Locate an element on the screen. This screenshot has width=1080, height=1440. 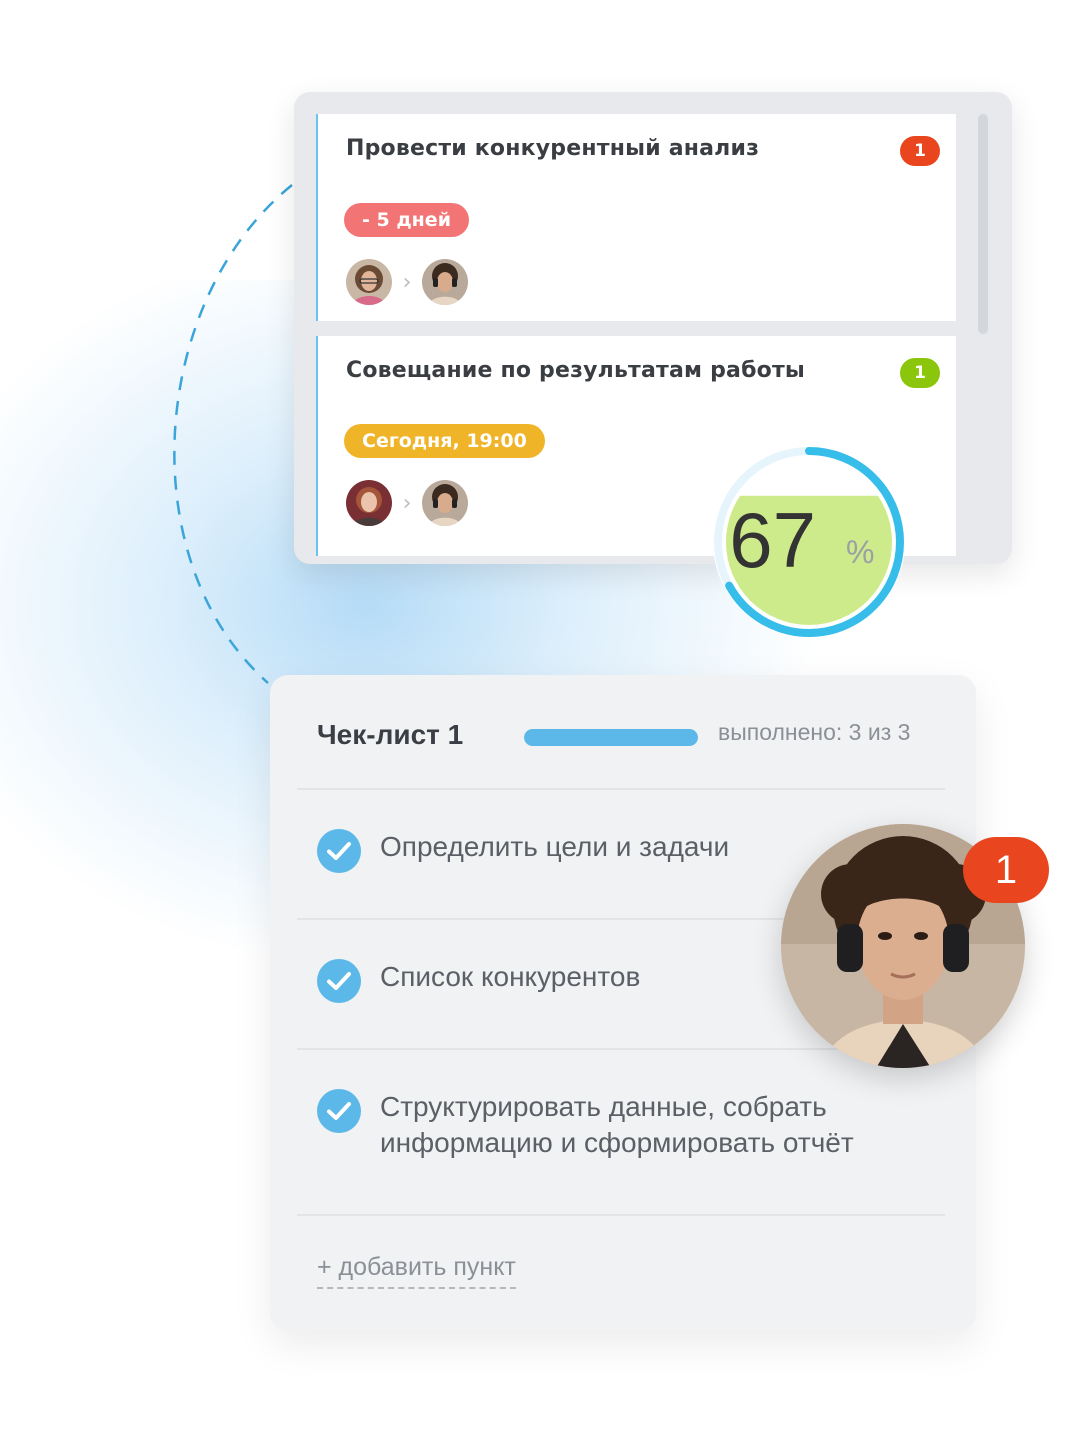
percent-unit: % is located at coordinates (860, 552).